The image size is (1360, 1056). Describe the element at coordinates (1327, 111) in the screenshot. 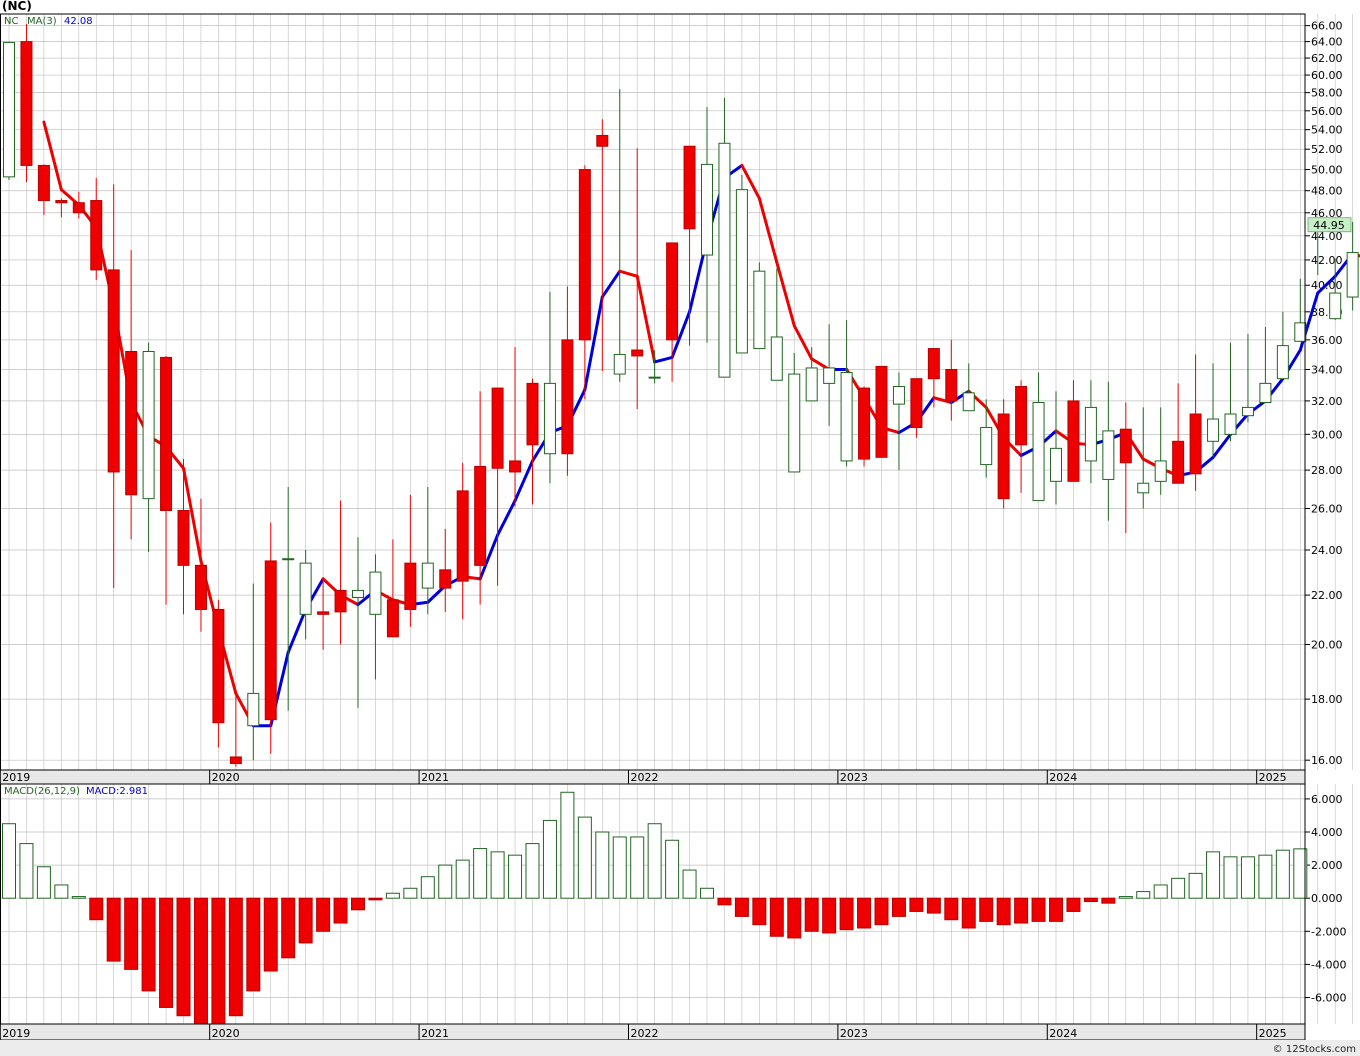

I see `price-tick-label: 56.00` at that location.